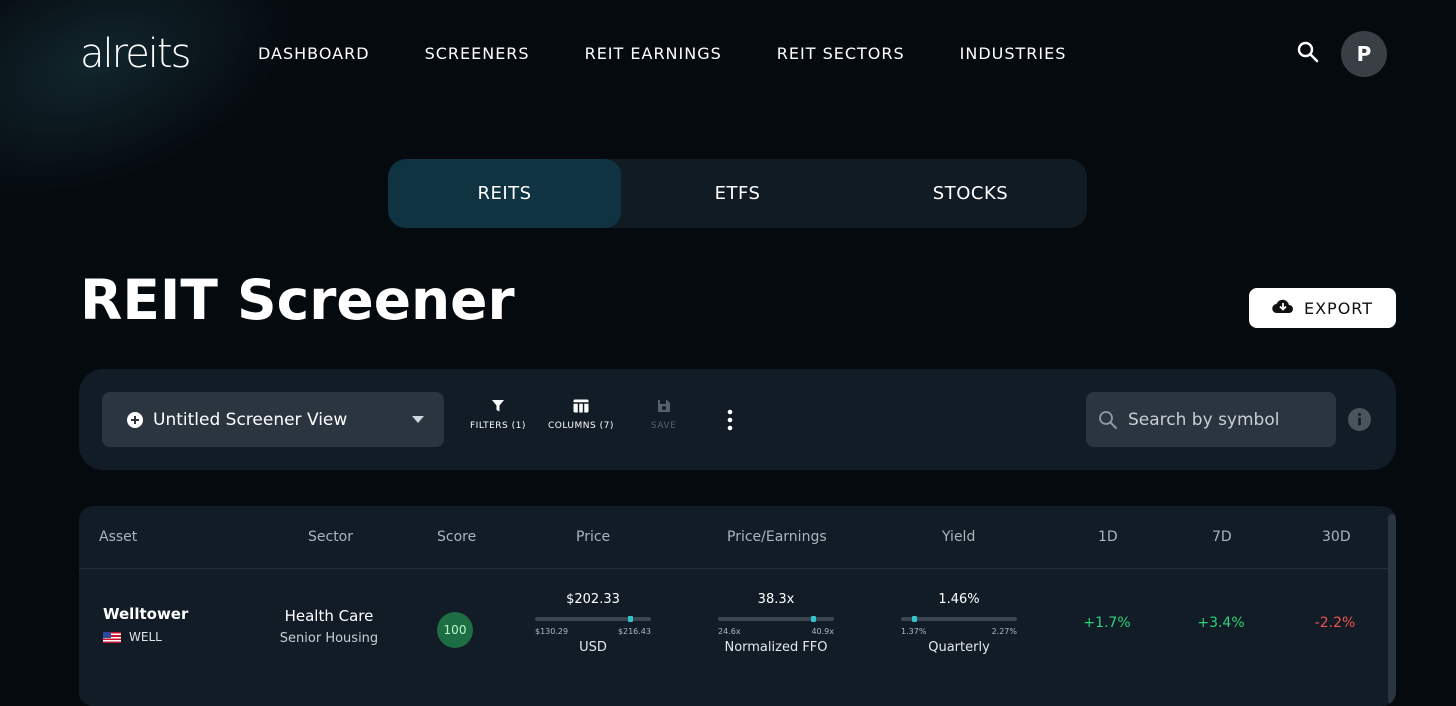 The height and width of the screenshot is (706, 1456). What do you see at coordinates (958, 537) in the screenshot?
I see `column-header-yield: Yield` at bounding box center [958, 537].